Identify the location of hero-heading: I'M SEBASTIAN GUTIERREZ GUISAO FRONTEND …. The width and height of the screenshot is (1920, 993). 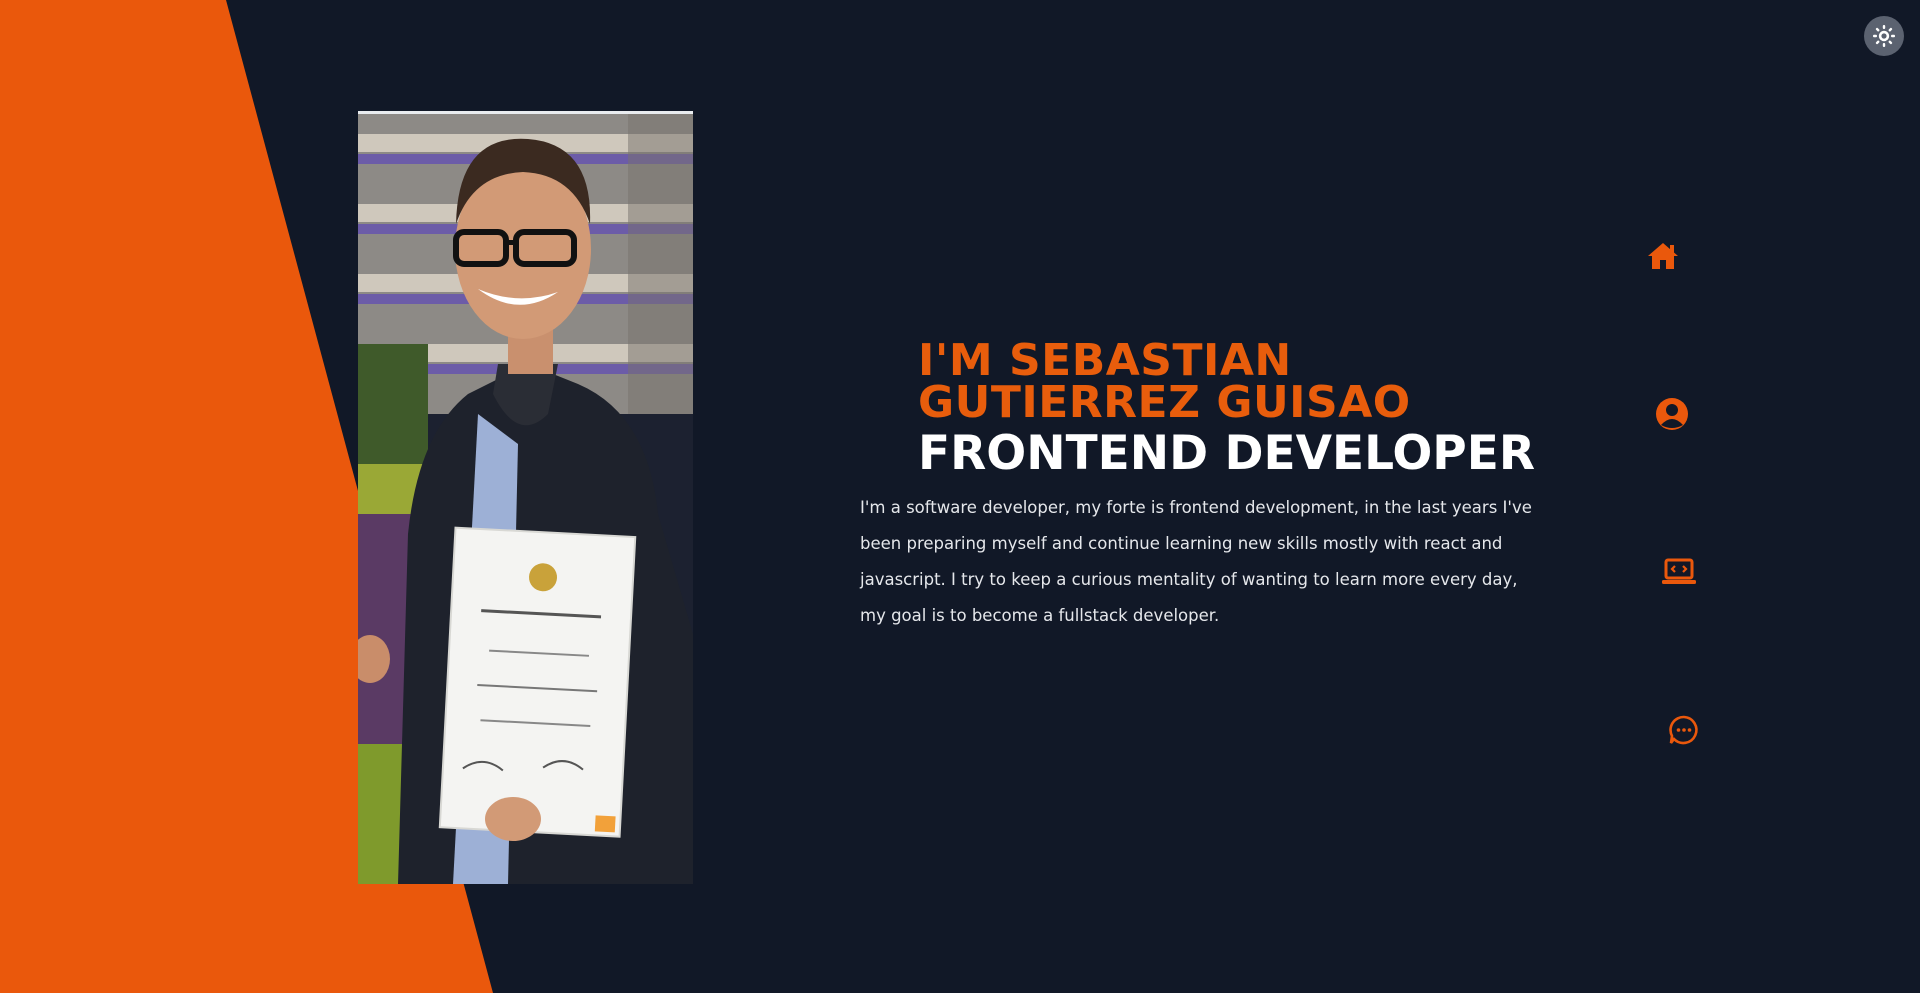
(1229, 408).